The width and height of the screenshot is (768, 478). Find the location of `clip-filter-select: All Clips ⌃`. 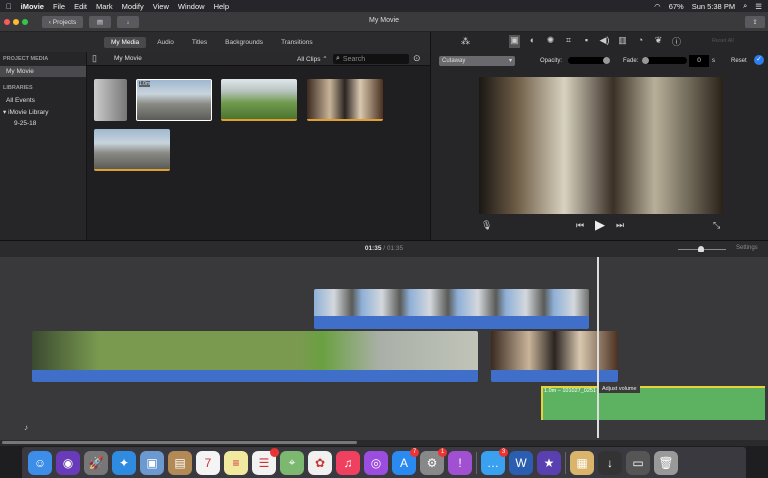

clip-filter-select: All Clips ⌃ is located at coordinates (312, 59).